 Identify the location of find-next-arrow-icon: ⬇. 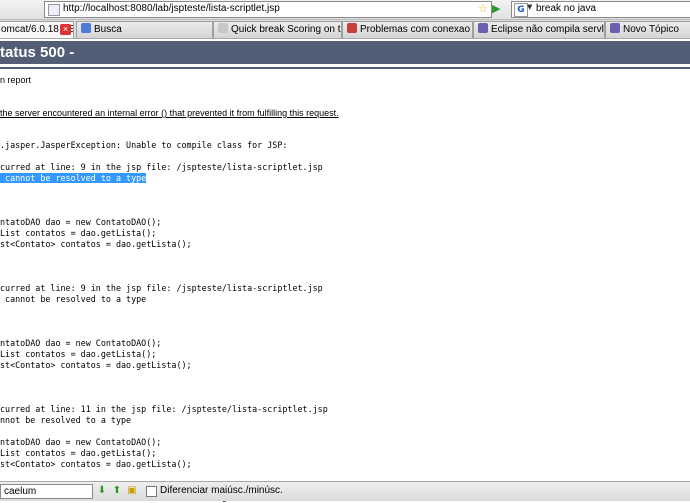
(102, 491).